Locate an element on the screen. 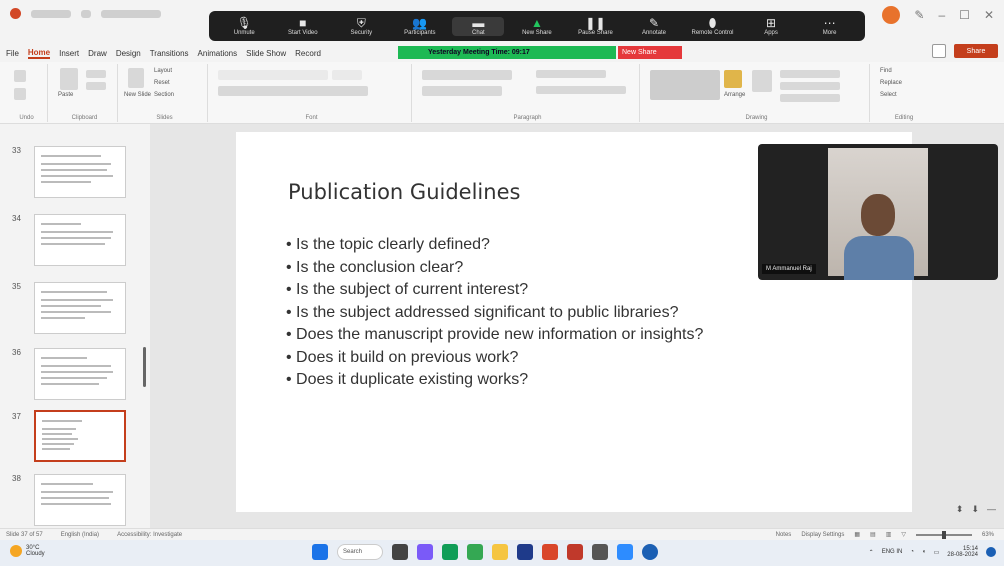 The width and height of the screenshot is (1004, 566). notification-icon is located at coordinates (991, 552).